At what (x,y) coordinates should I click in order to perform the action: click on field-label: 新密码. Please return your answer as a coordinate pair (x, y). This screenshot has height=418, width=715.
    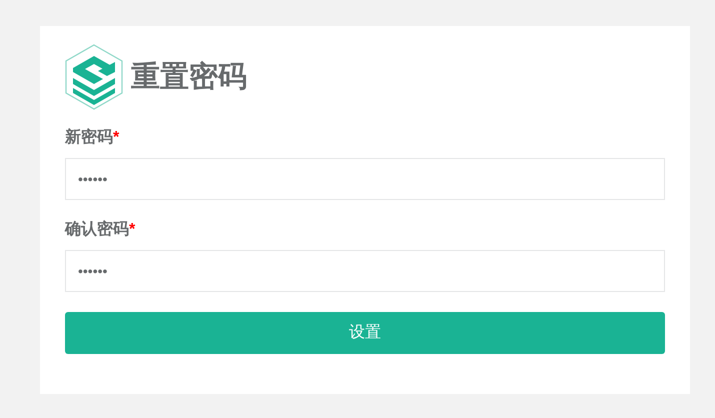
    Looking at the image, I should click on (89, 137).